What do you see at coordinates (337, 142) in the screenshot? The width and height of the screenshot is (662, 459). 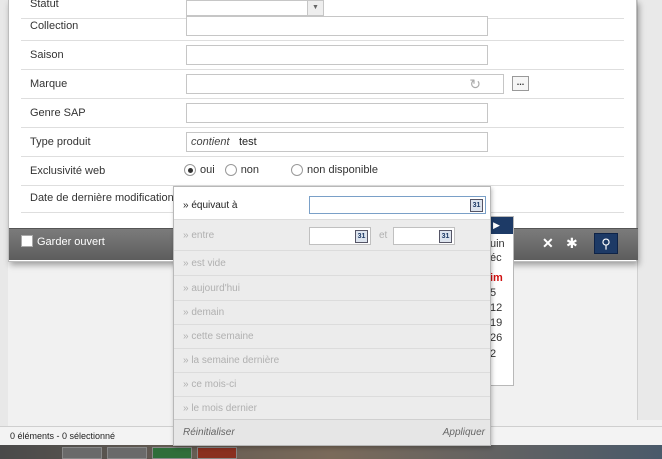 I see `type-input: contient test` at bounding box center [337, 142].